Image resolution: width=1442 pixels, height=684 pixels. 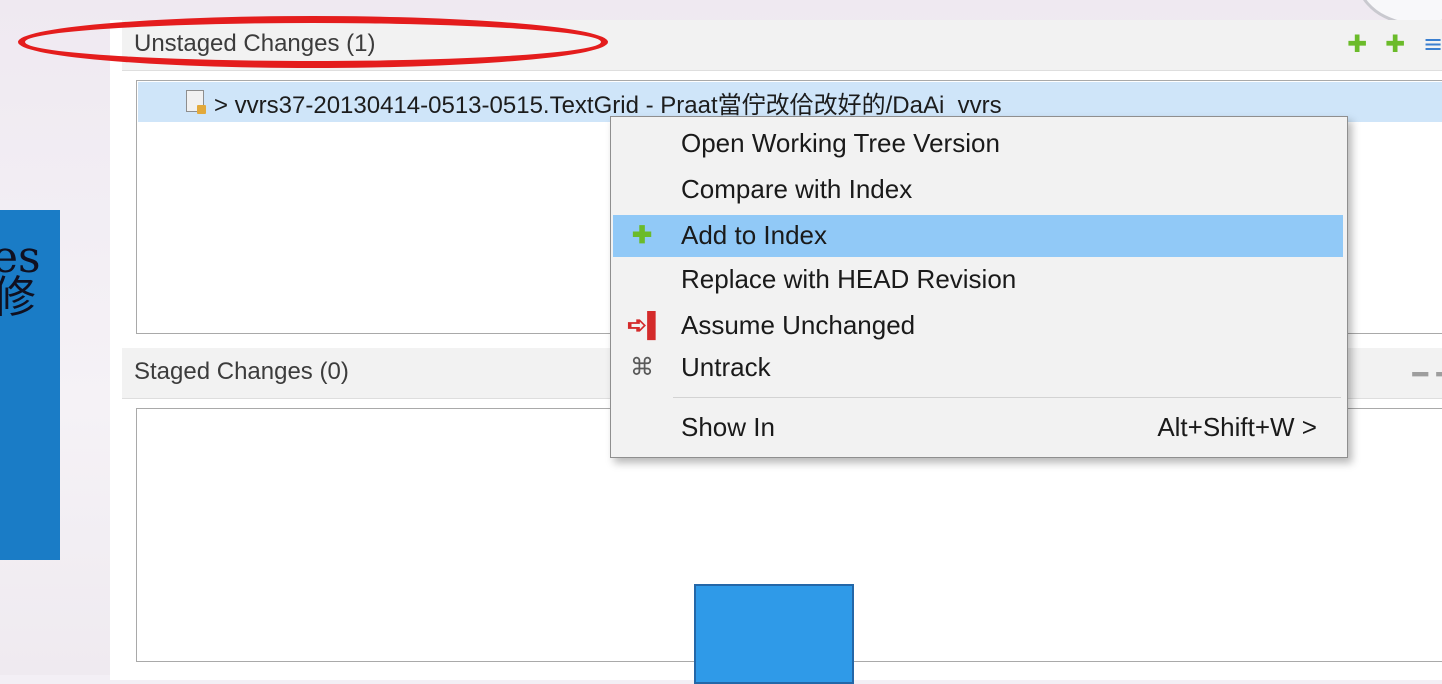 I want to click on menu-item-add-to-index: ✚ Add to Index, so click(x=978, y=236).